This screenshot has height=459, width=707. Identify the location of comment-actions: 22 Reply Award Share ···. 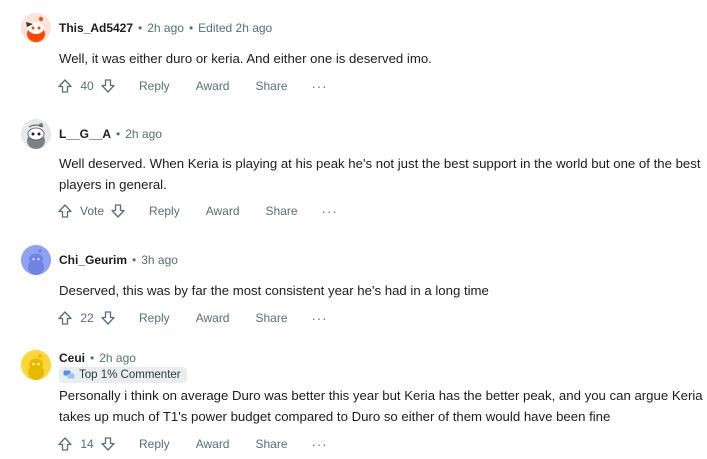
(192, 318).